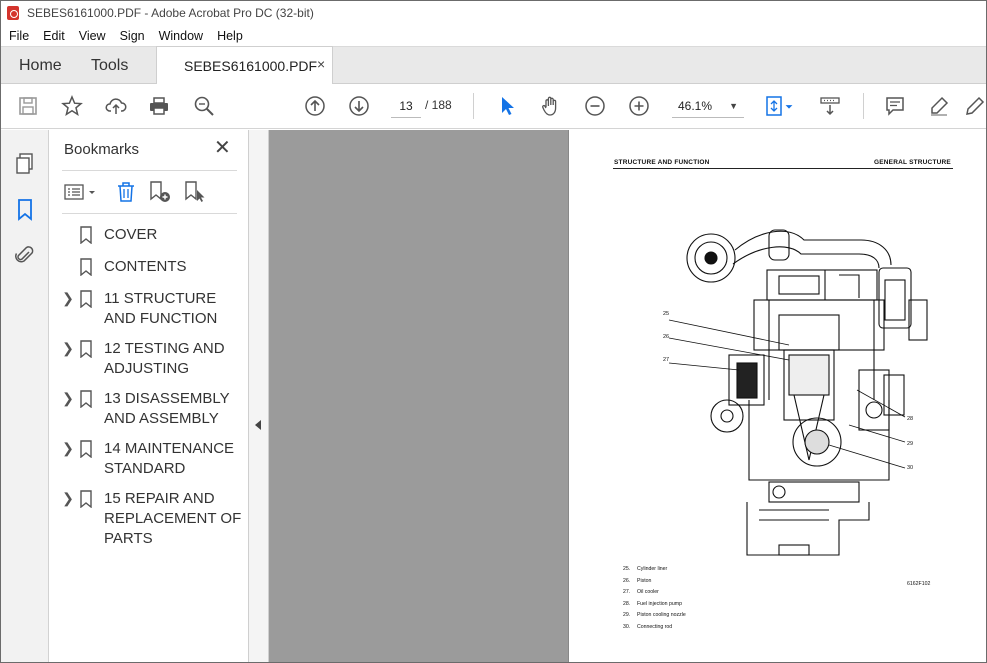  Describe the element at coordinates (18, 36) in the screenshot. I see `menu-file: File` at that location.